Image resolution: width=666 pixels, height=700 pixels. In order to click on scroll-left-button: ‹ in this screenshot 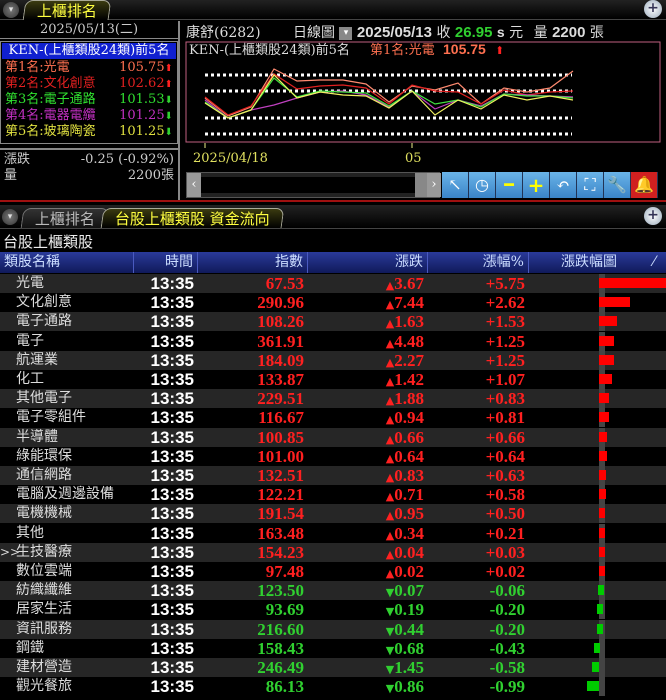, I will do `click(194, 185)`.